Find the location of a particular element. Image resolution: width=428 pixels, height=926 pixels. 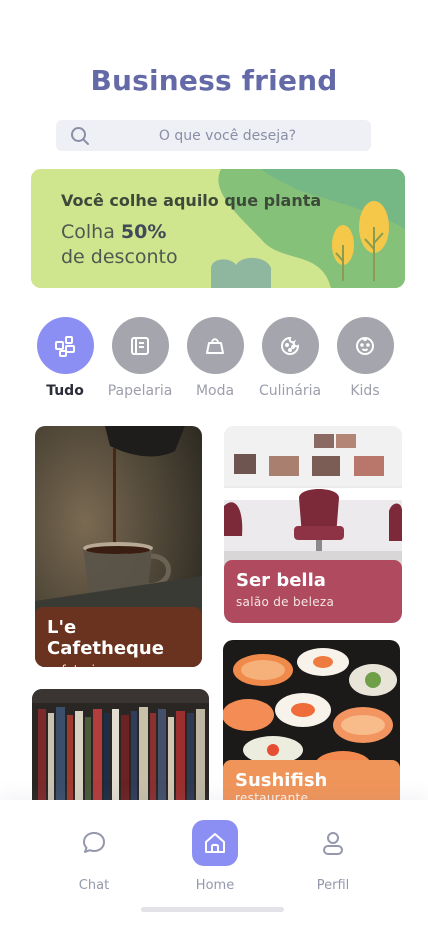

banner-subtitle: de desconto is located at coordinates (119, 257).